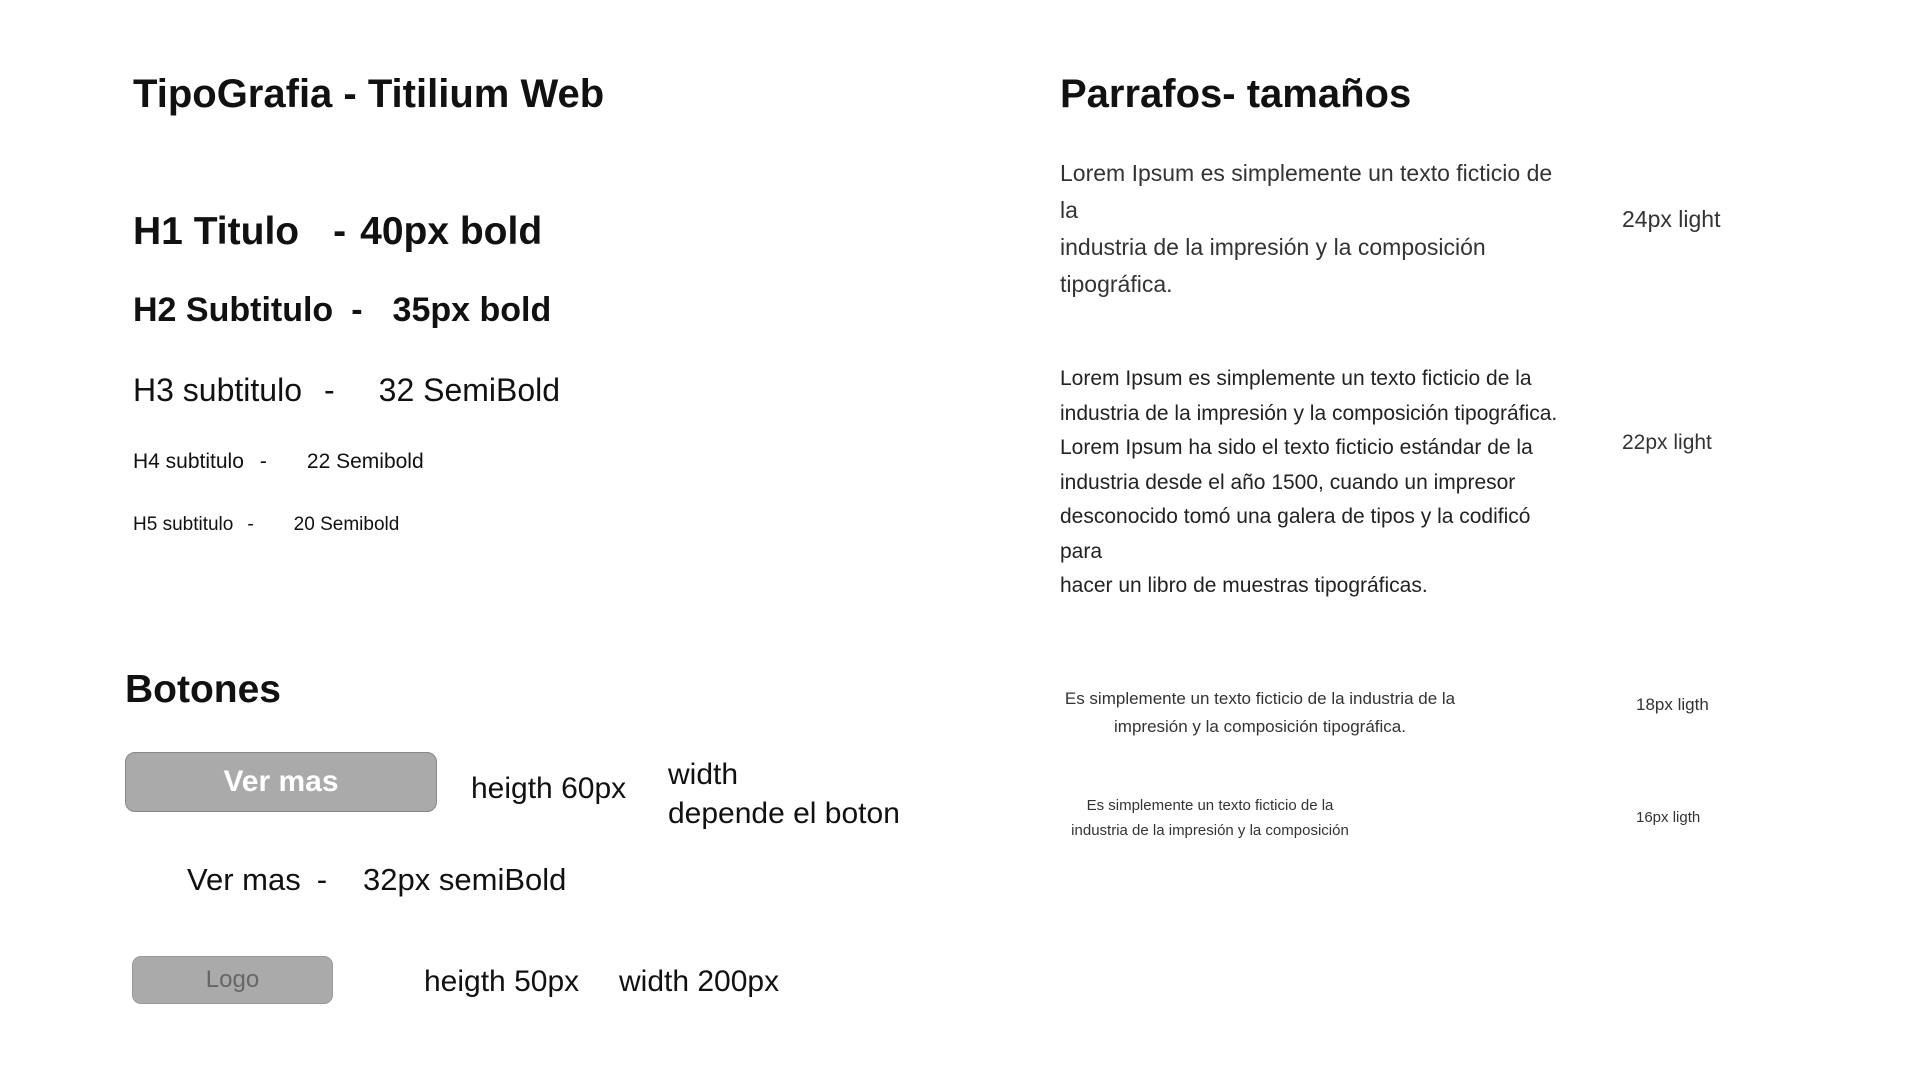  I want to click on paragraph-line: para, so click(1081, 551).